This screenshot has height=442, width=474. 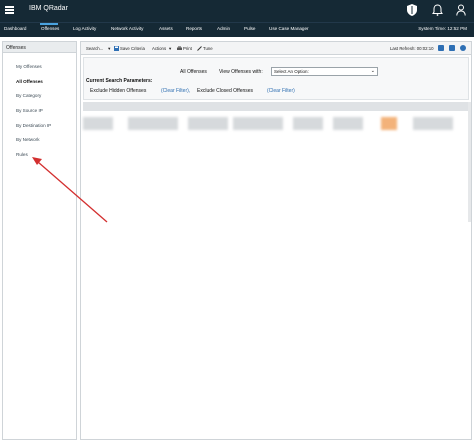 What do you see at coordinates (84, 28) in the screenshot?
I see `tab-log-activity: Log Activity` at bounding box center [84, 28].